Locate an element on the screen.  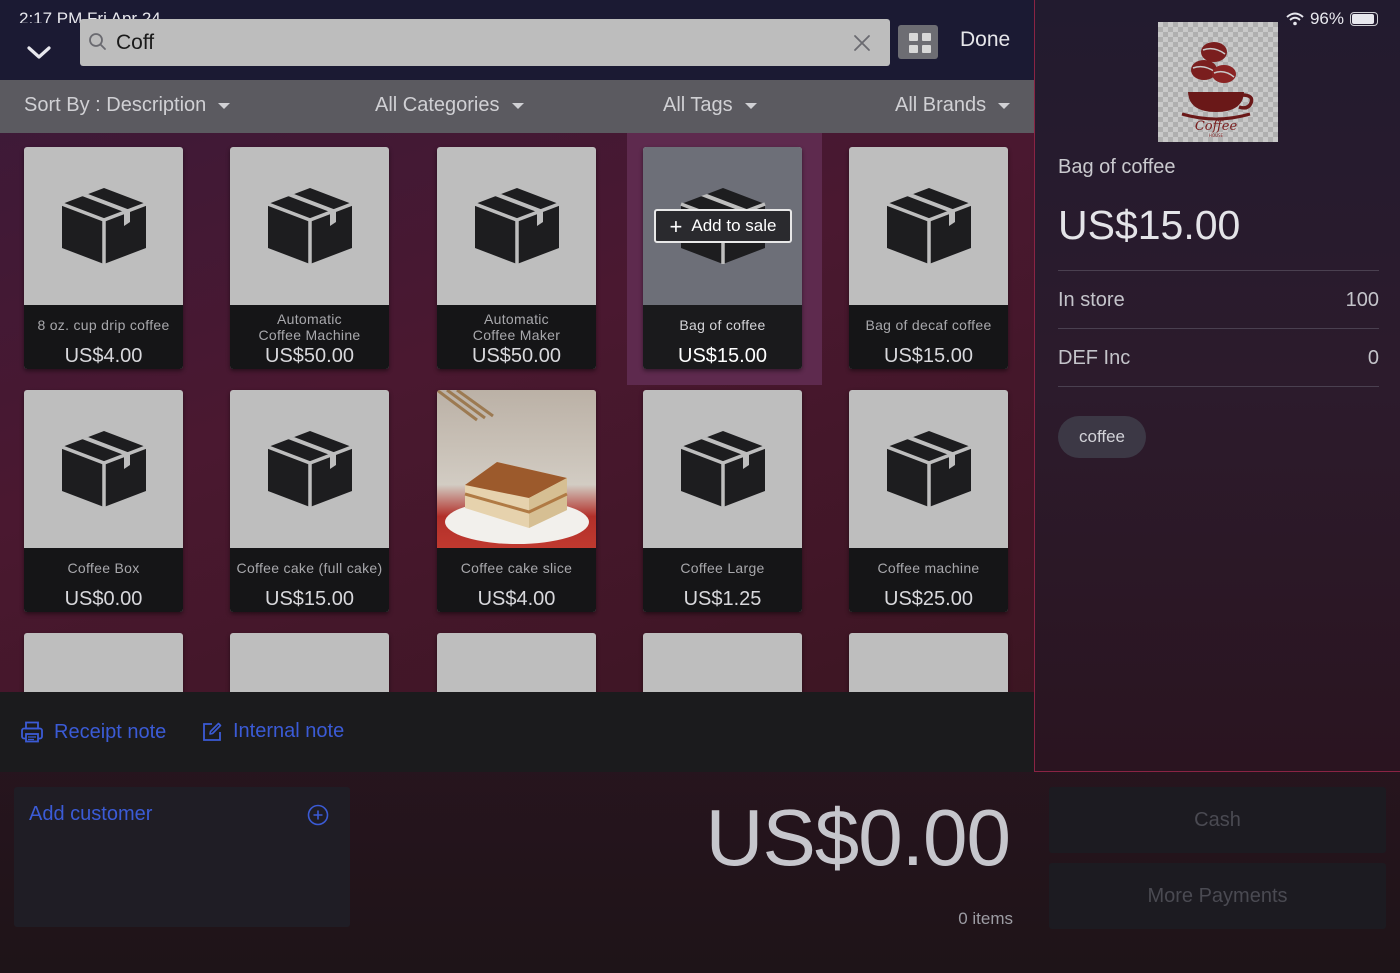
product-card: Coffee cake (full cake) US$15.00 is located at coordinates (309, 501).